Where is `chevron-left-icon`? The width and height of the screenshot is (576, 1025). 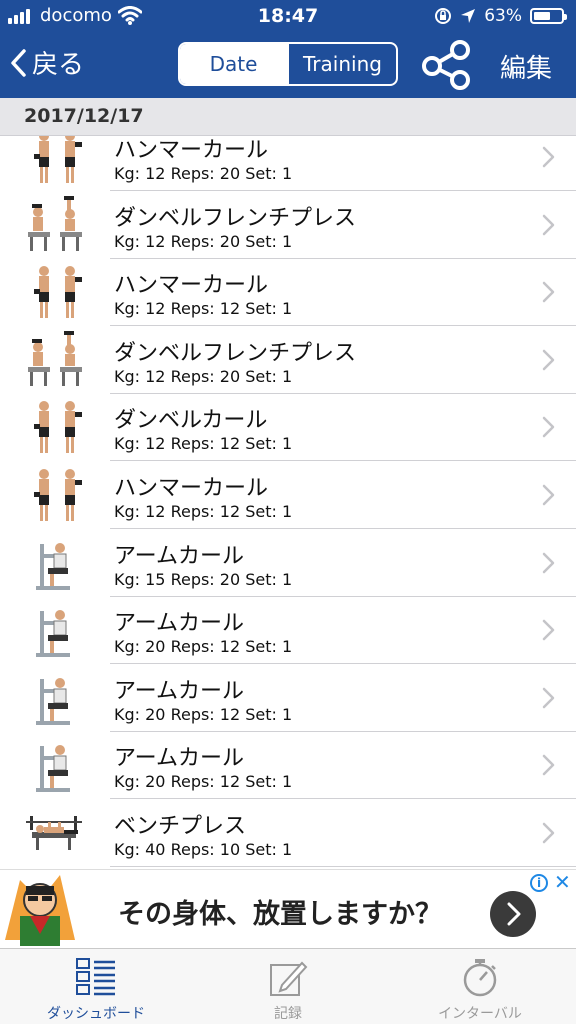
chevron-left-icon is located at coordinates (18, 62).